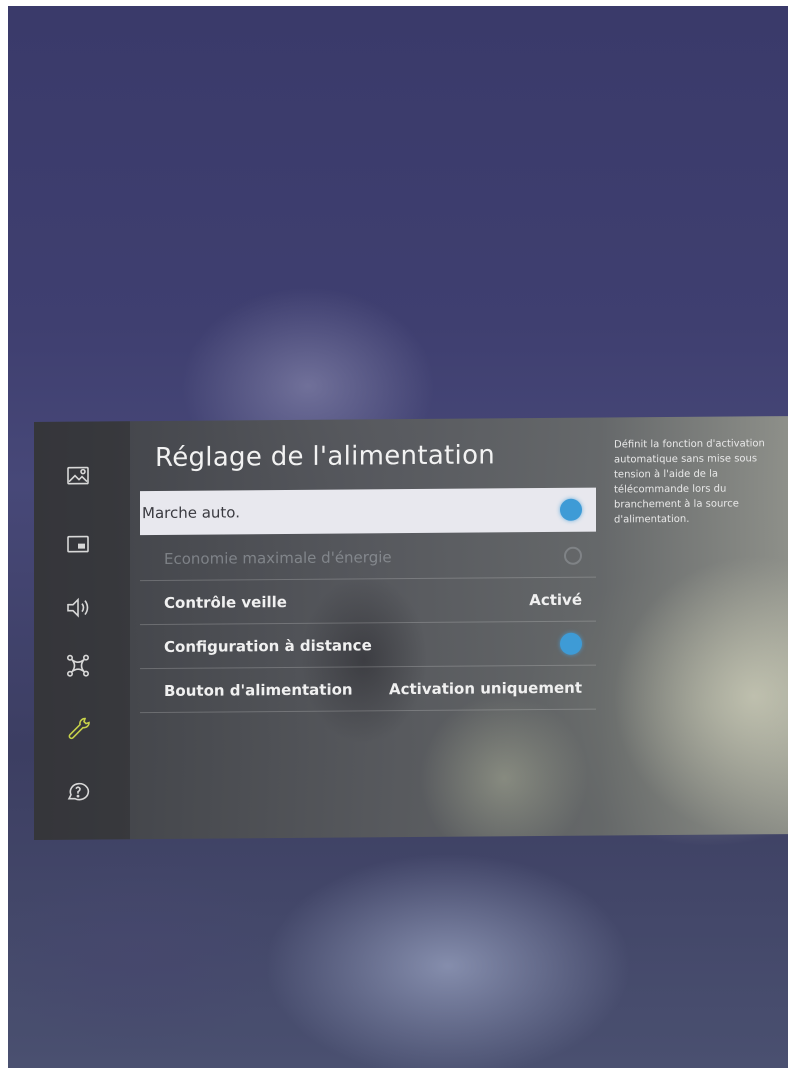 The height and width of the screenshot is (1068, 800). I want to click on wrench-icon, so click(78, 728).